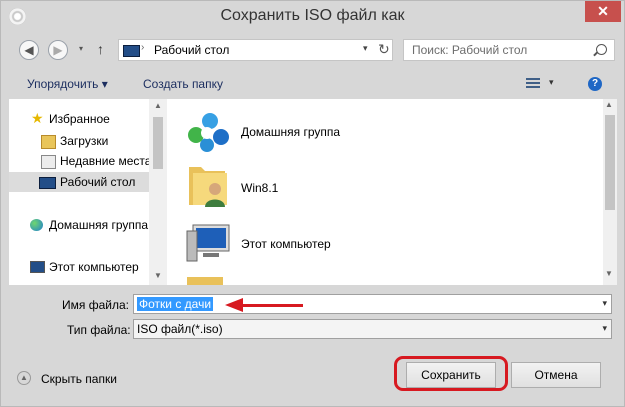 The height and width of the screenshot is (407, 625). Describe the element at coordinates (99, 225) in the screenshot. I see `sidebar-label: Домашняя группа` at that location.